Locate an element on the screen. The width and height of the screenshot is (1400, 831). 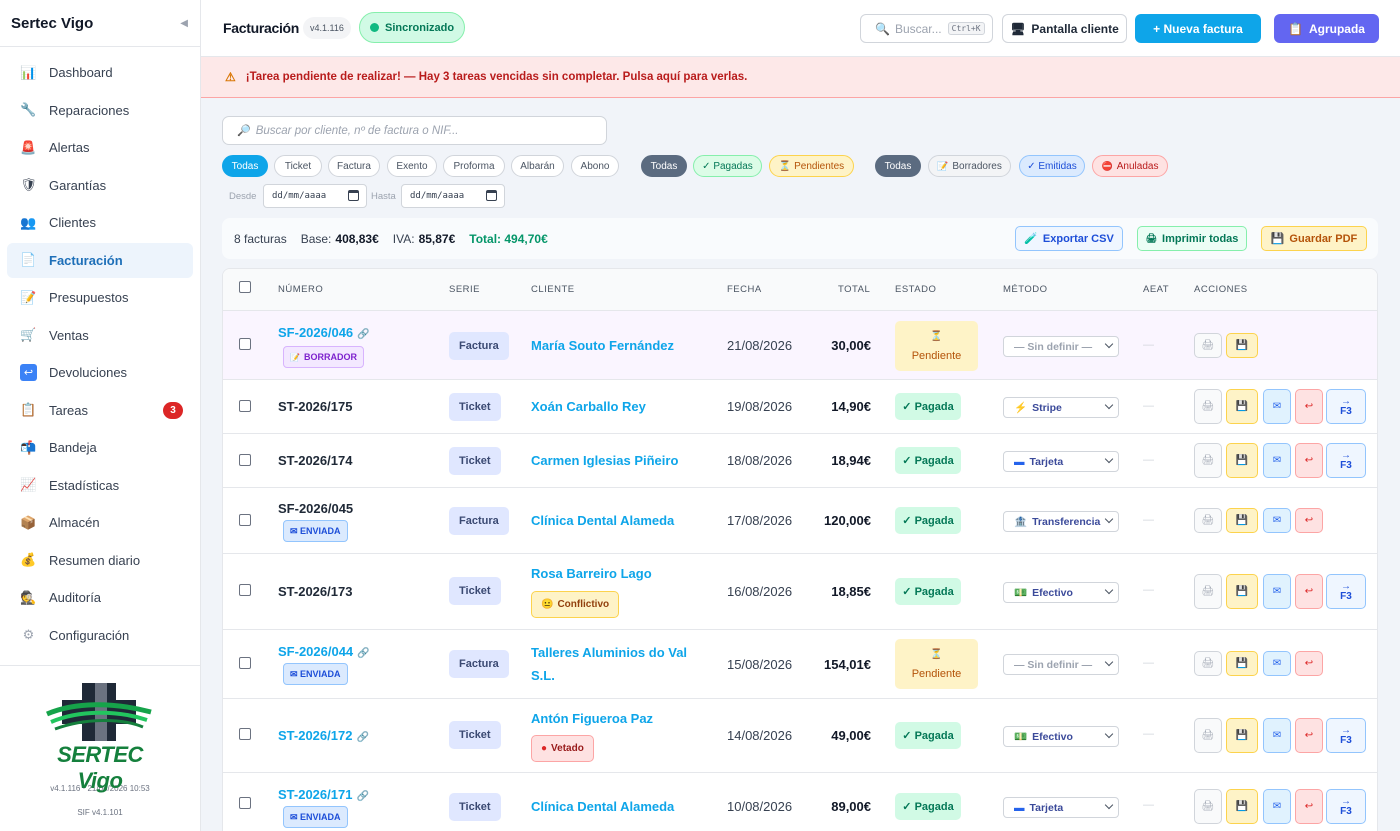
client-name: María Souto Fernández is located at coordinates (618, 345).